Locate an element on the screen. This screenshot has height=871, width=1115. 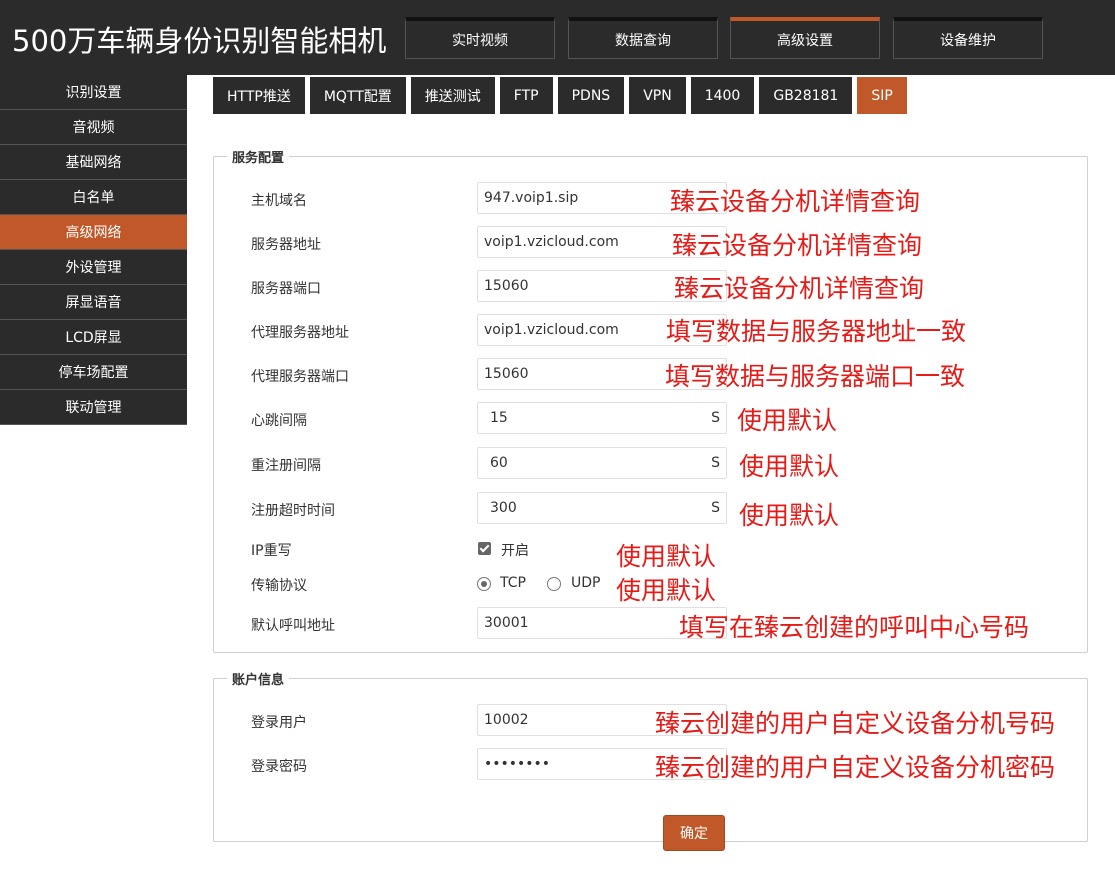
proxy-address-label: 代理服务器地址 is located at coordinates (300, 333).